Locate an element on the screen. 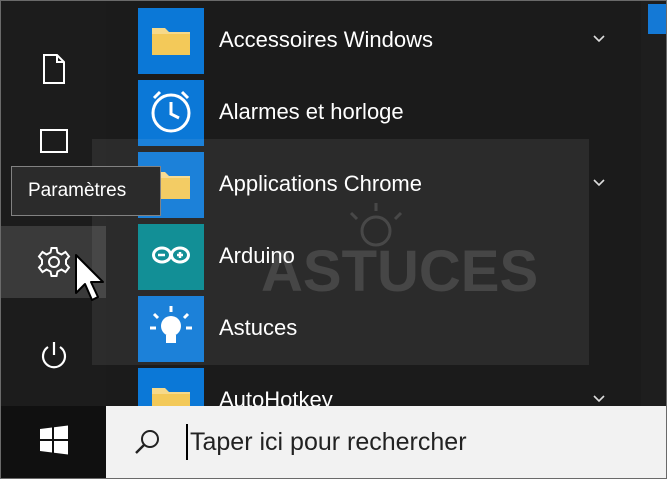  arduino-icon is located at coordinates (171, 257).